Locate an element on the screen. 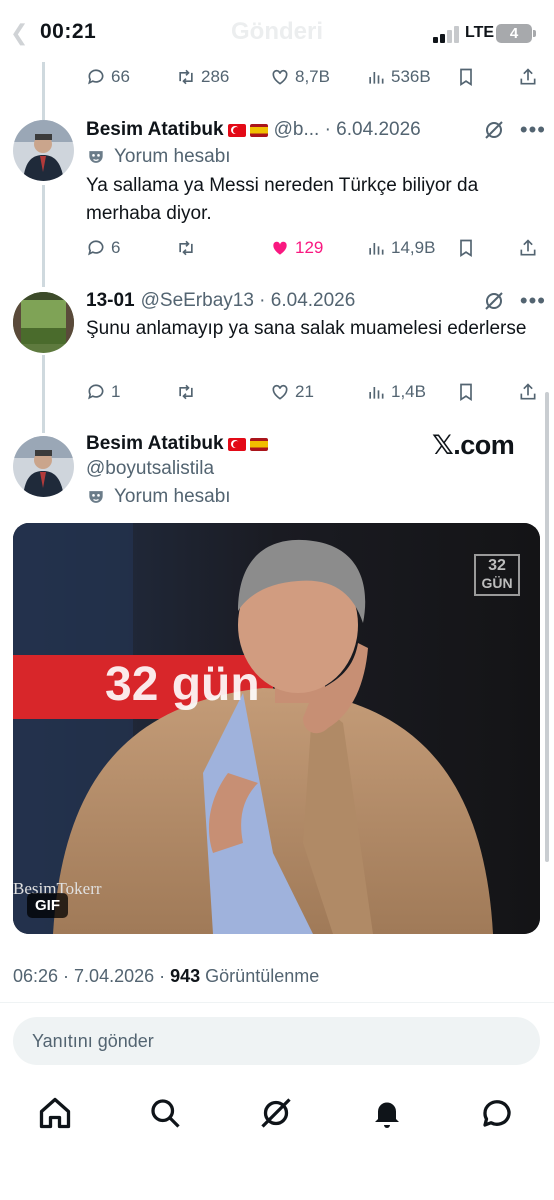 Image resolution: width=554 pixels, height=1200 pixels. home-icon is located at coordinates (55, 1113).